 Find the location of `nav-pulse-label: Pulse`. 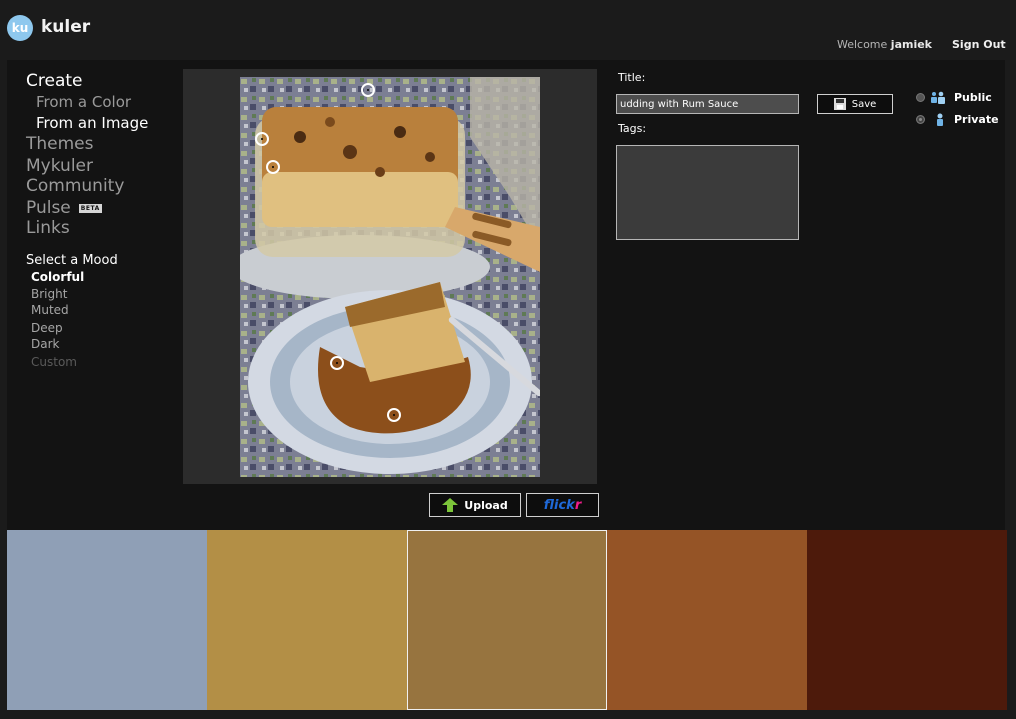

nav-pulse-label: Pulse is located at coordinates (48, 208).